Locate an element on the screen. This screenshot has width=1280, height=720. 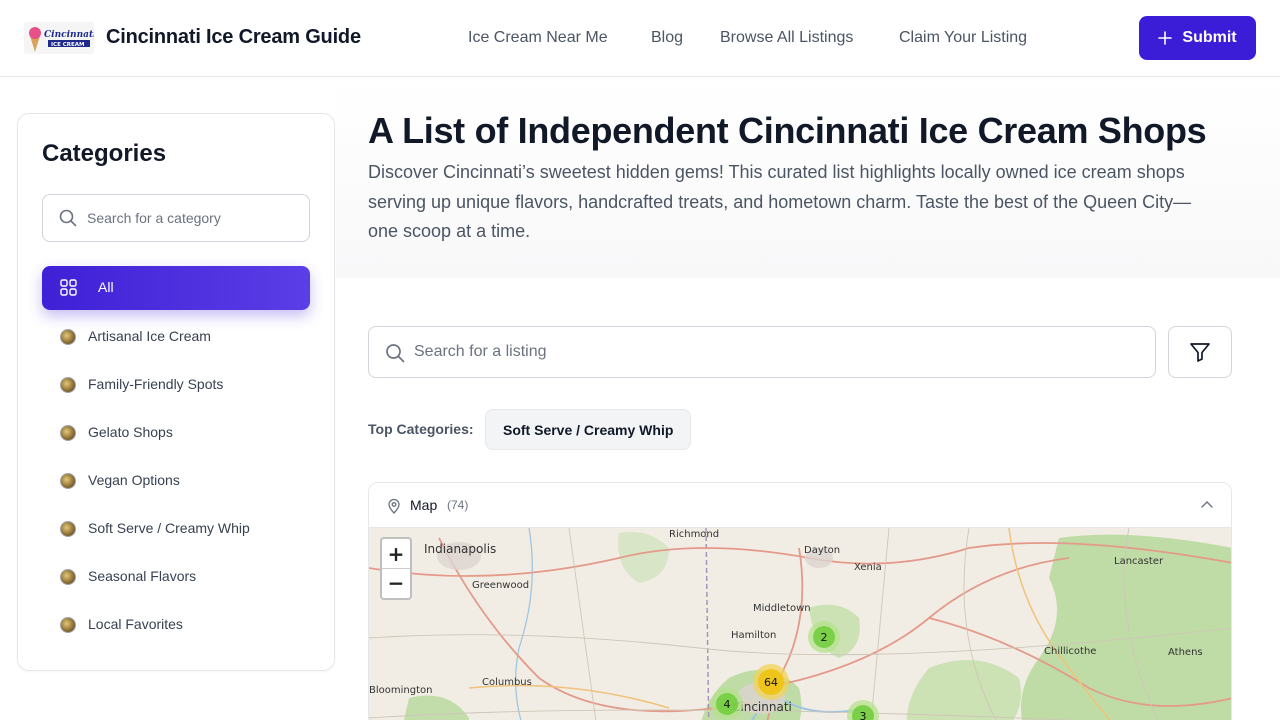
category-item-gelato-shops: Gelato Shops is located at coordinates (176, 432).